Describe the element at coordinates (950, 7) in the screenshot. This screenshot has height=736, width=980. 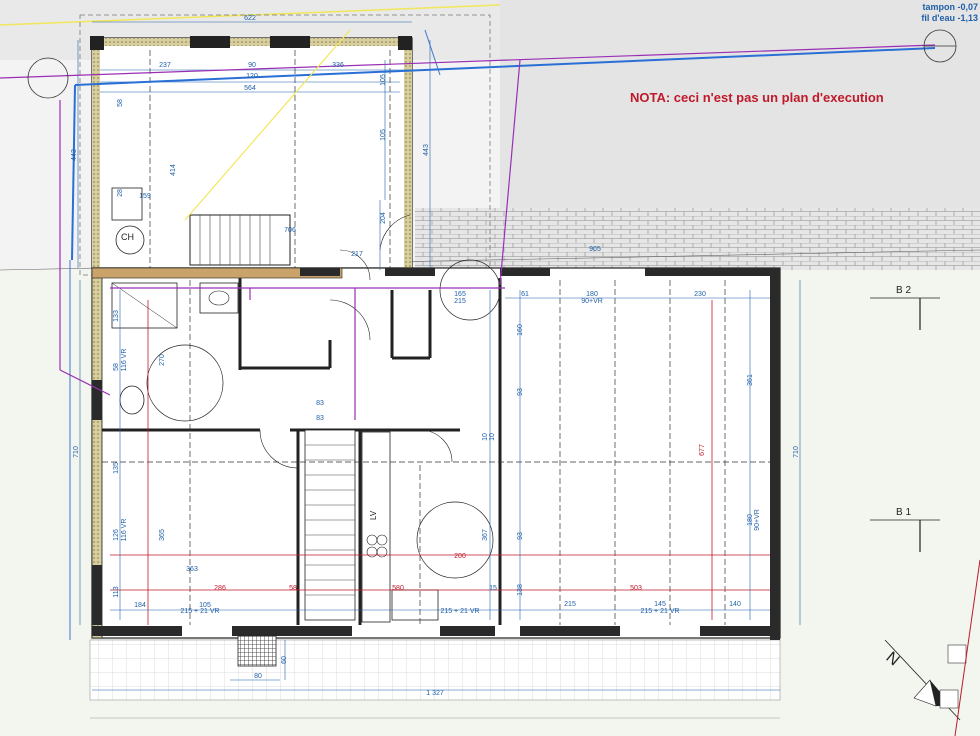
I see `tampon-line1: tampon -0,07` at that location.